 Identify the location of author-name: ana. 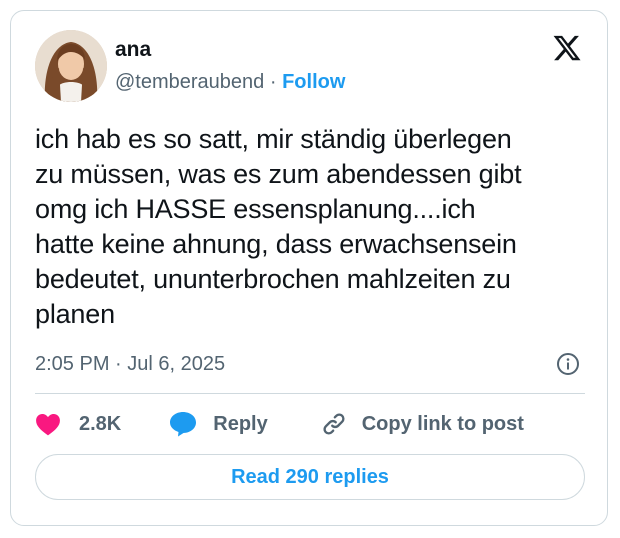
(133, 50).